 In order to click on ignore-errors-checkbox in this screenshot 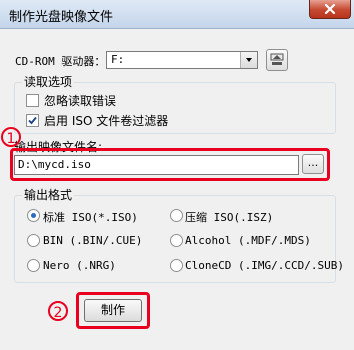, I will do `click(32, 100)`.